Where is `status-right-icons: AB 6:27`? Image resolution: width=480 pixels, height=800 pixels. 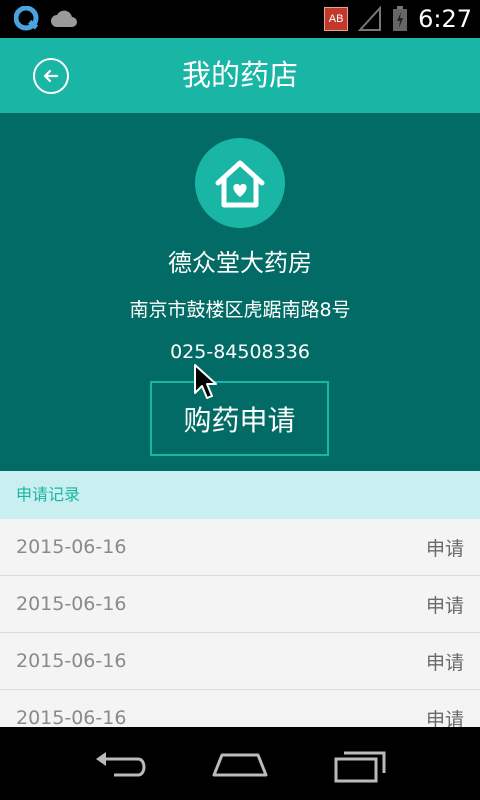
status-right-icons: AB 6:27 is located at coordinates (398, 19).